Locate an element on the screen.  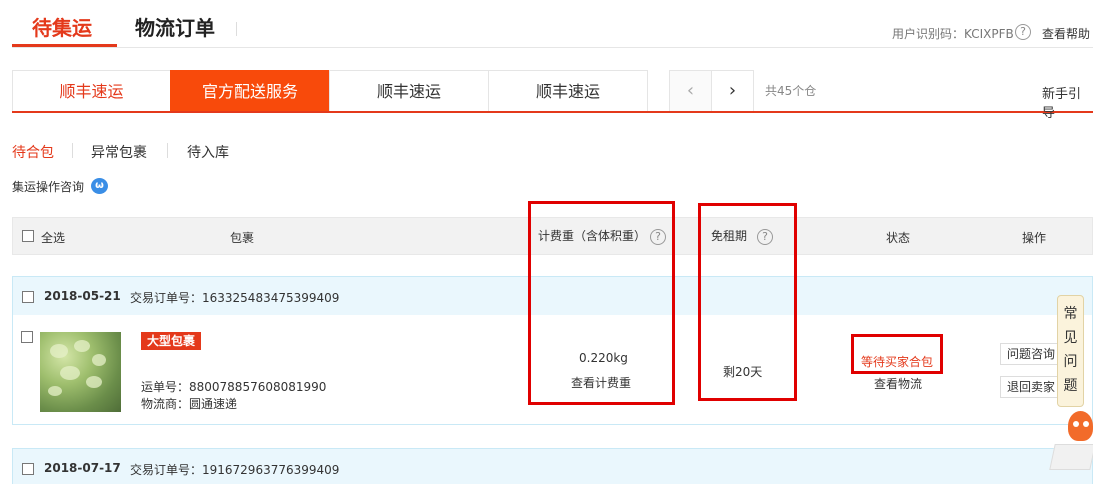
annotation-box-weight is located at coordinates (601, 303).